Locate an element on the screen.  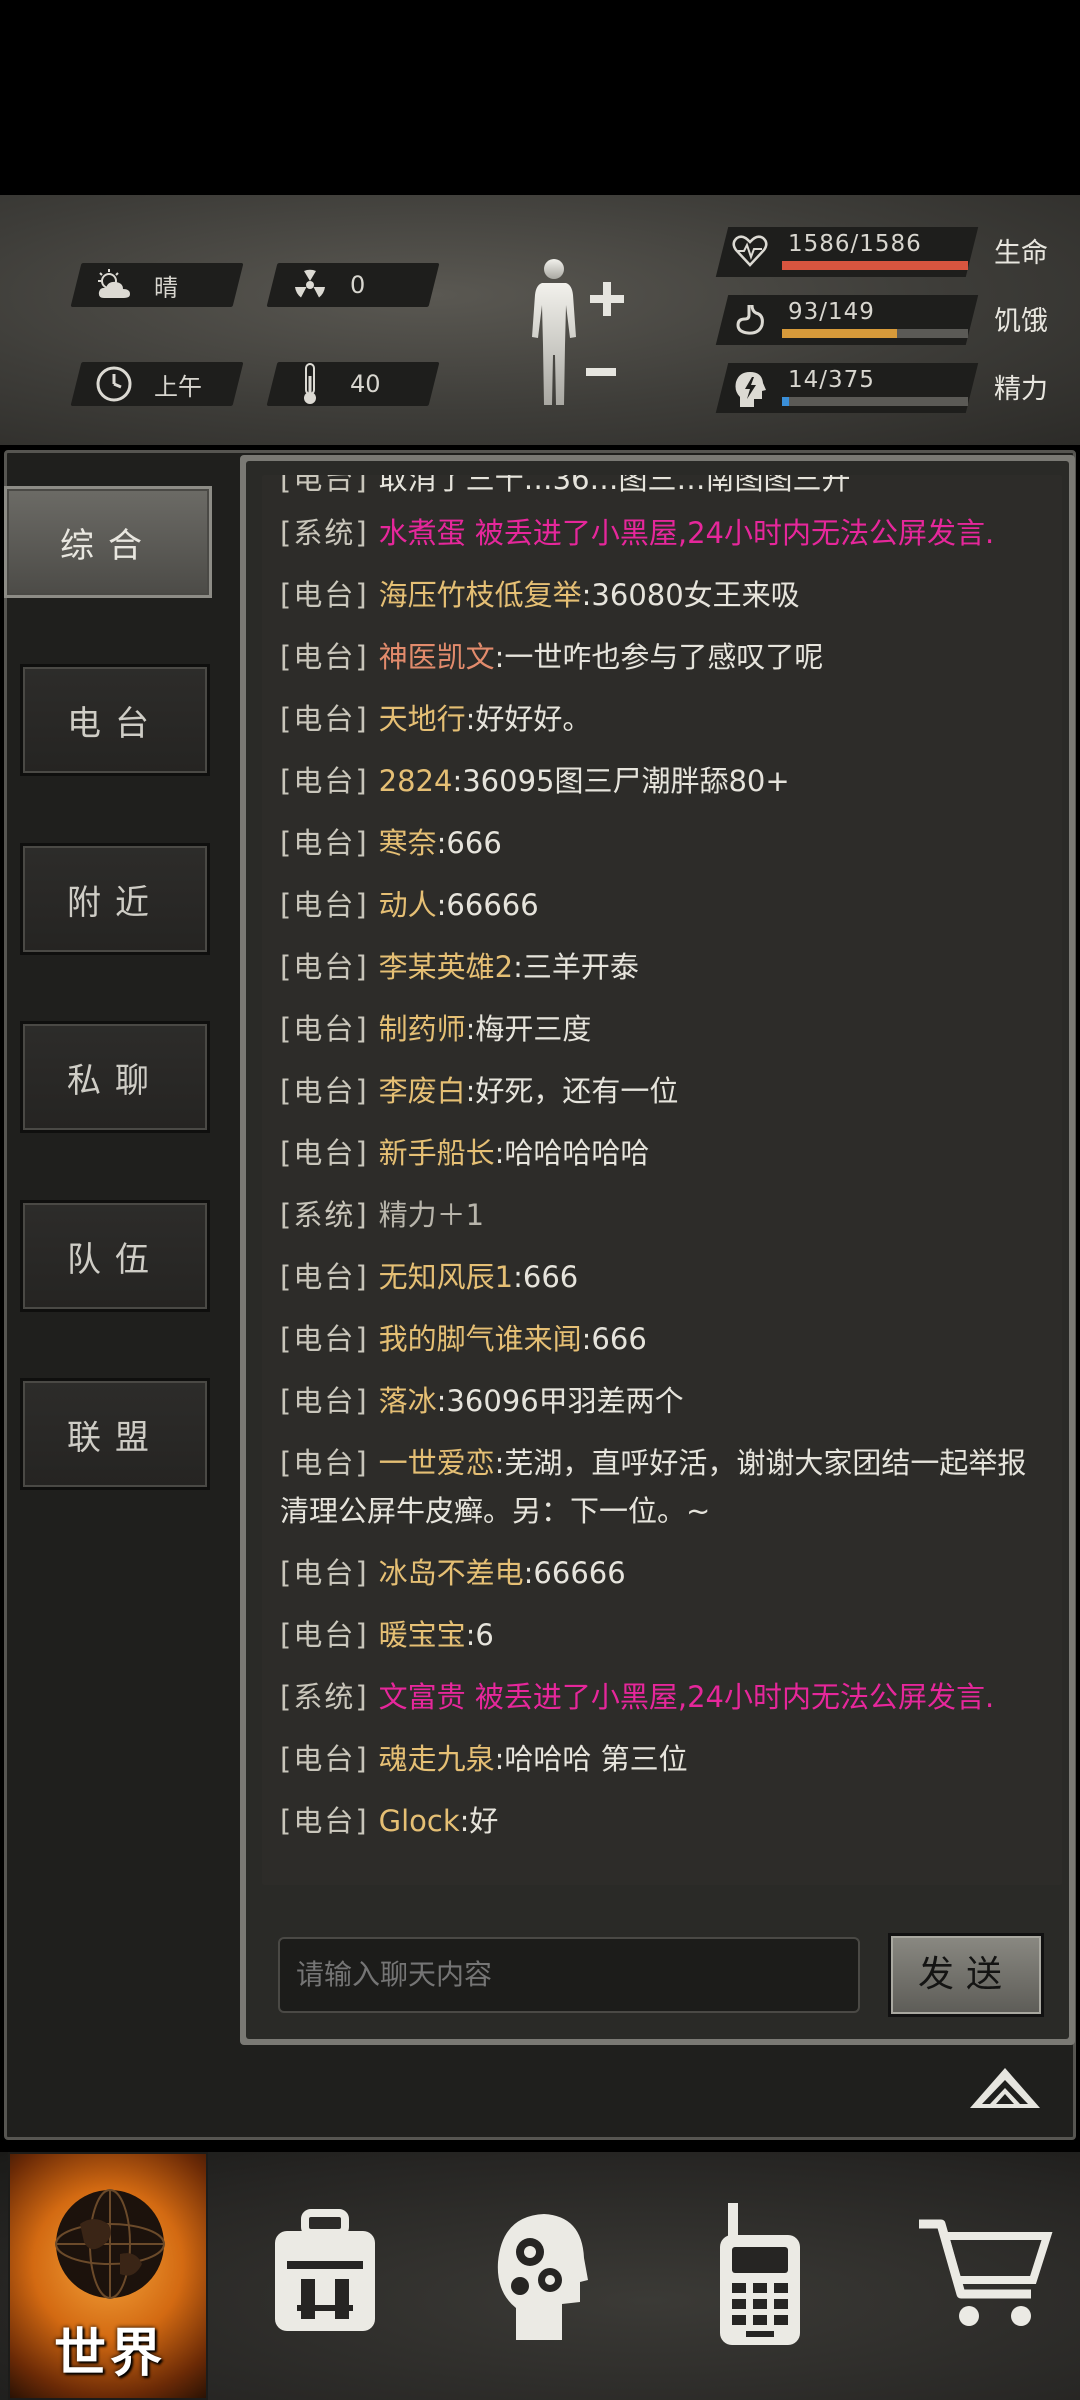
message-sender-name: 2824 is located at coordinates (416, 781).